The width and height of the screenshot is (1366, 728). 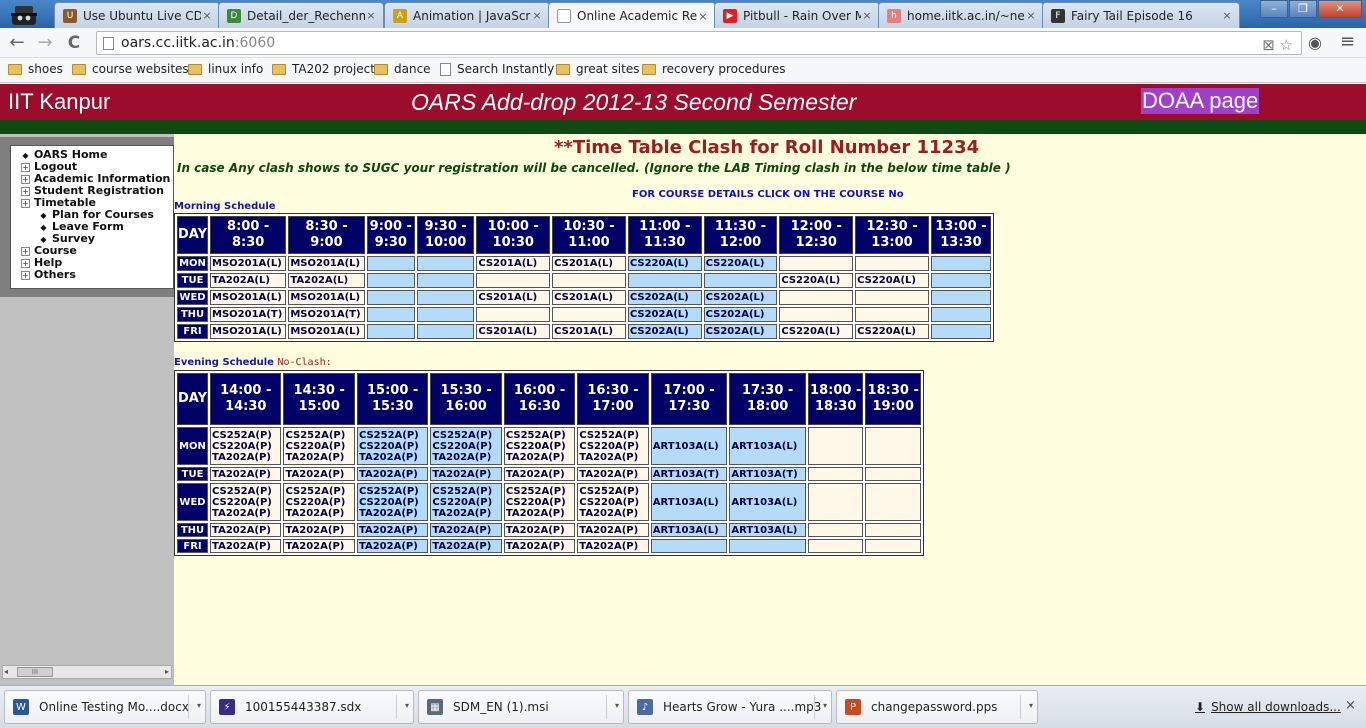 What do you see at coordinates (699, 43) in the screenshot?
I see `address-bar: oars.cc.iitk.ac.in:6060 ⊠ ☆` at bounding box center [699, 43].